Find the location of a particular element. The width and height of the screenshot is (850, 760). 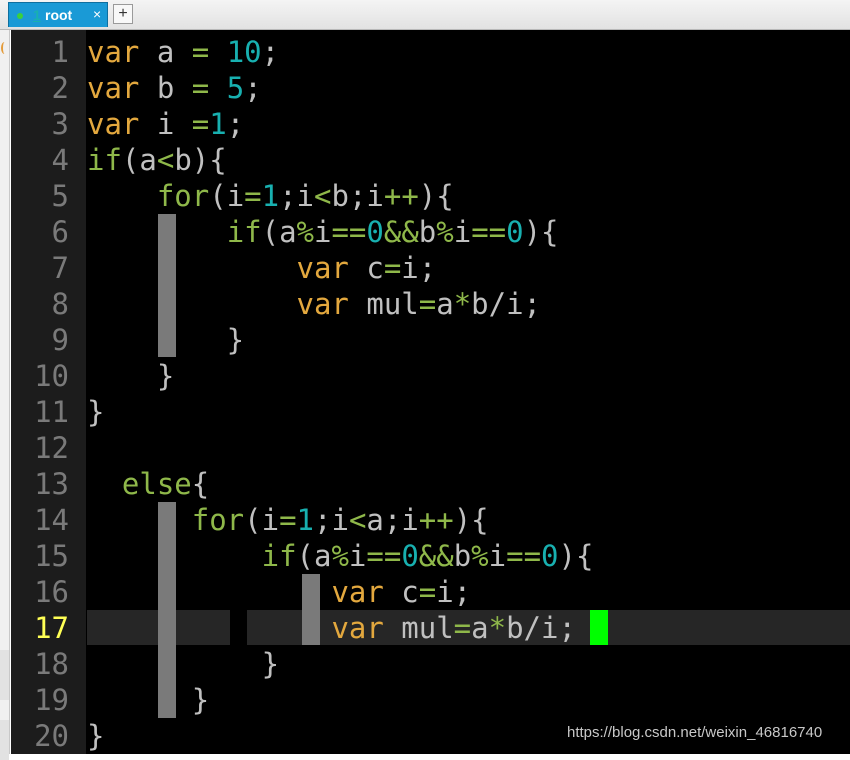

line-number: 6 is located at coordinates (60, 232).